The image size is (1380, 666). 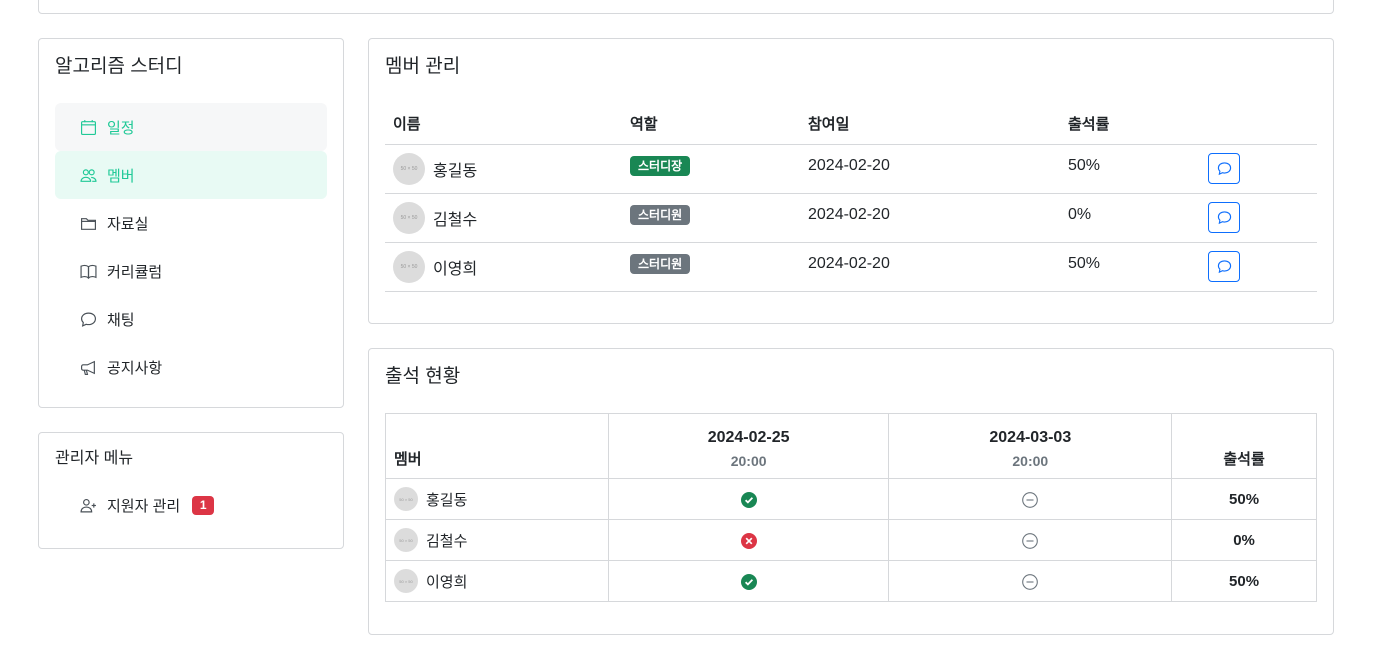 I want to click on table-row: 50 × 50 이영희 스터디원 2024-02-20 50%, so click(x=851, y=267).